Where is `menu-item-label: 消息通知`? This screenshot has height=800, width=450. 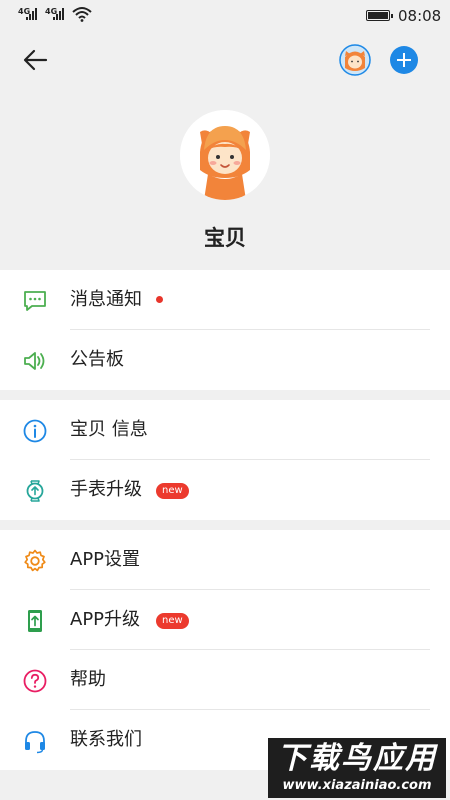
menu-item-label: 消息通知 is located at coordinates (106, 299).